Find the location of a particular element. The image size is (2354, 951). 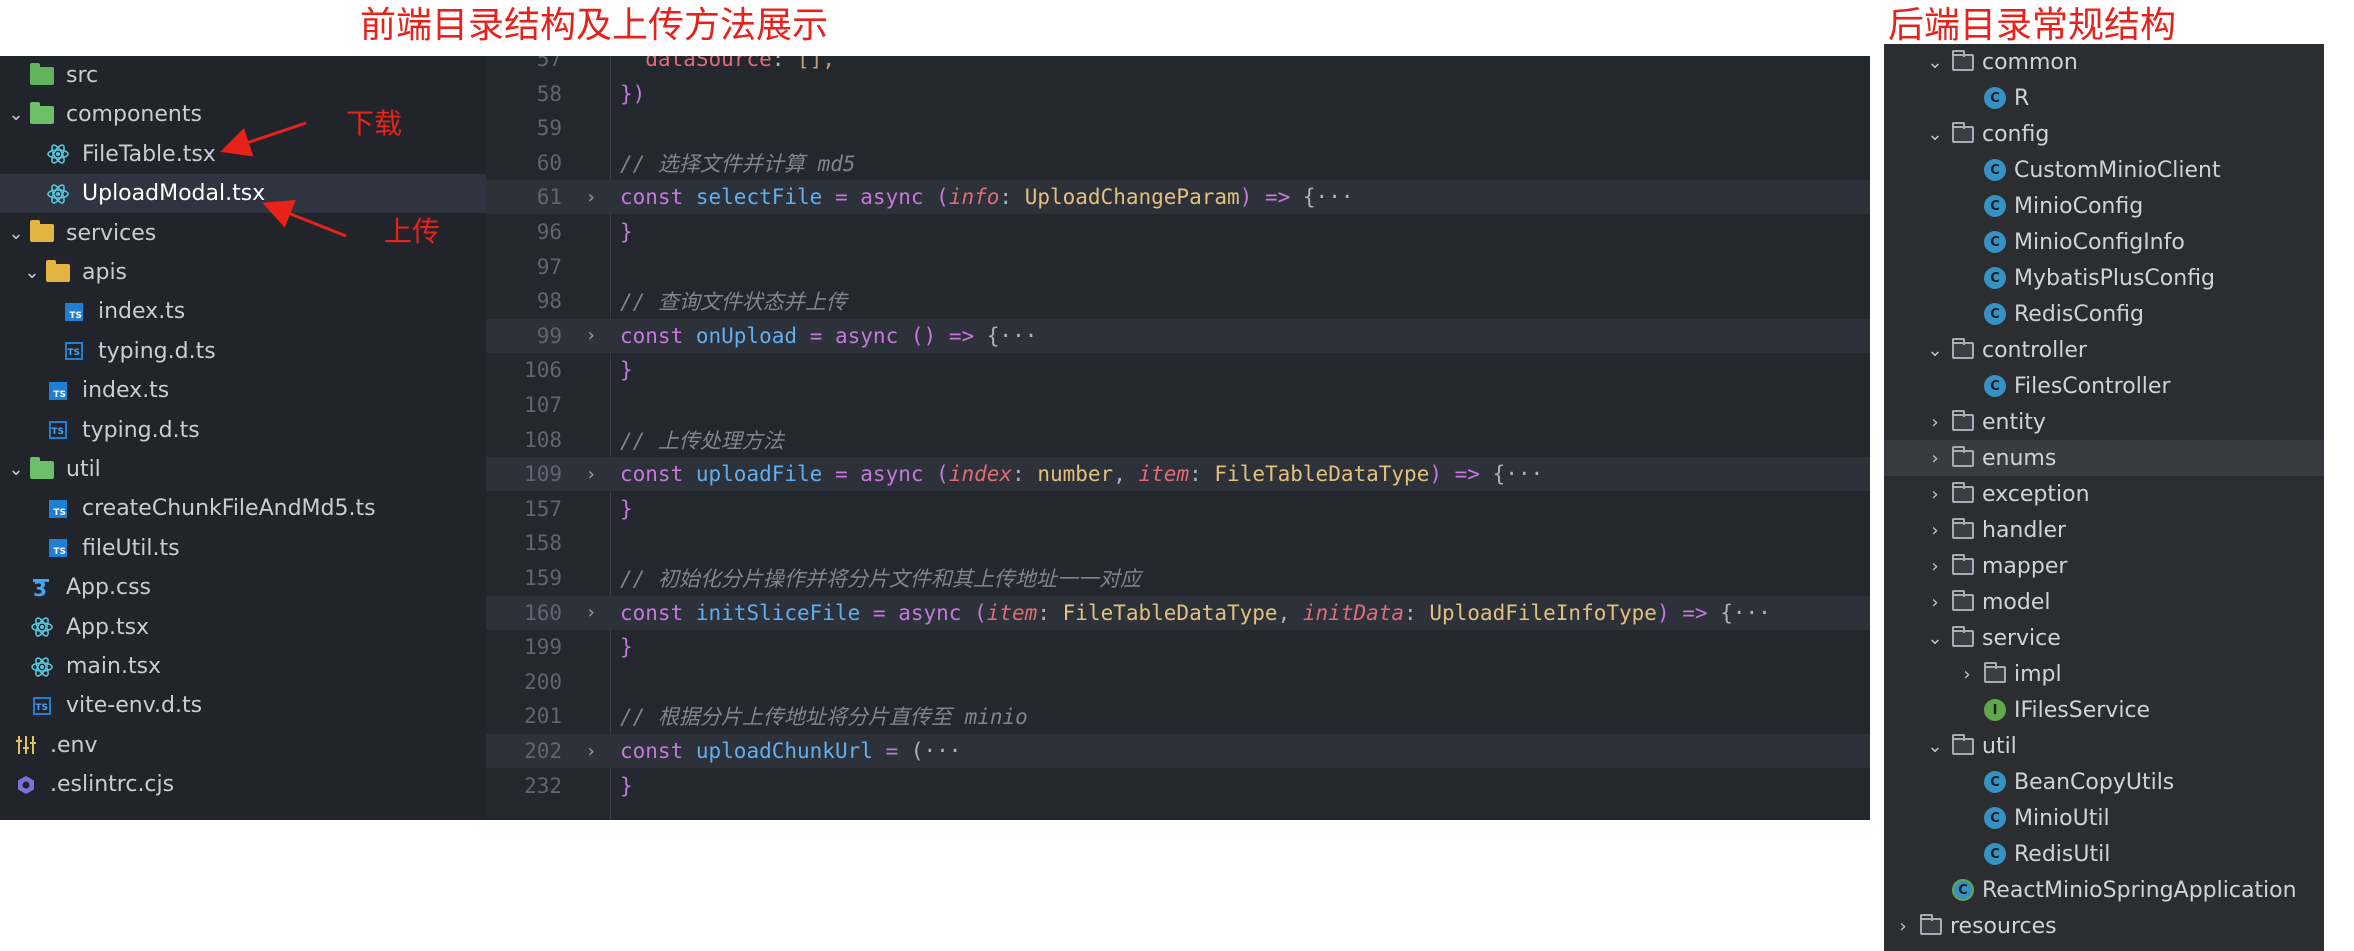

download-arrow is located at coordinates (263, 139).